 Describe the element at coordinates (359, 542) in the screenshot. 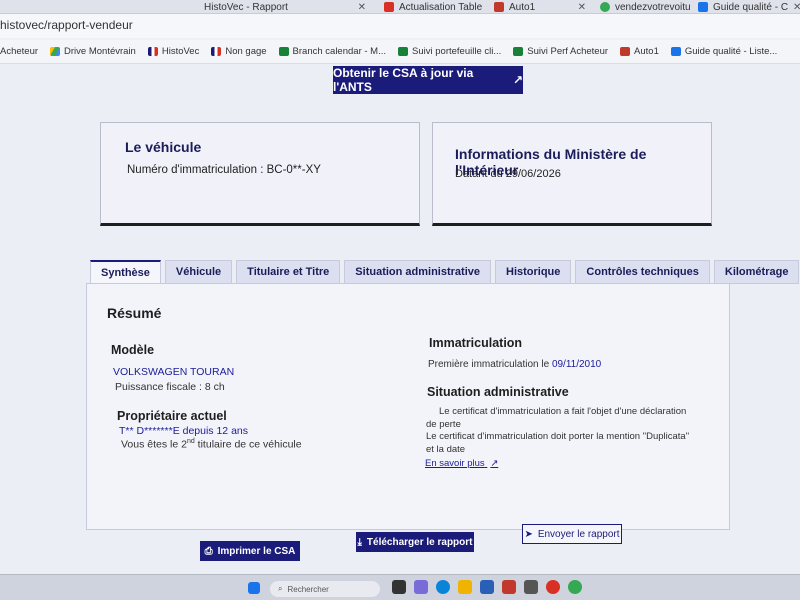

I see `download-icon: ⤓` at that location.